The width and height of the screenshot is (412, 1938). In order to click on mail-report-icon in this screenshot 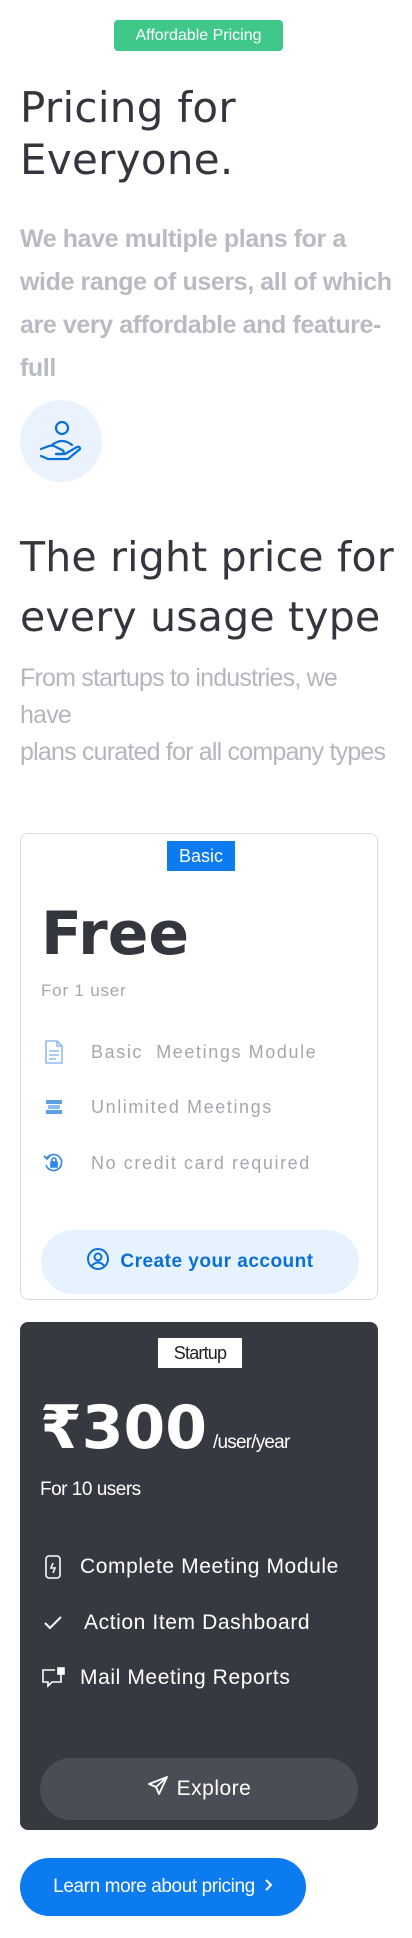, I will do `click(53, 1678)`.